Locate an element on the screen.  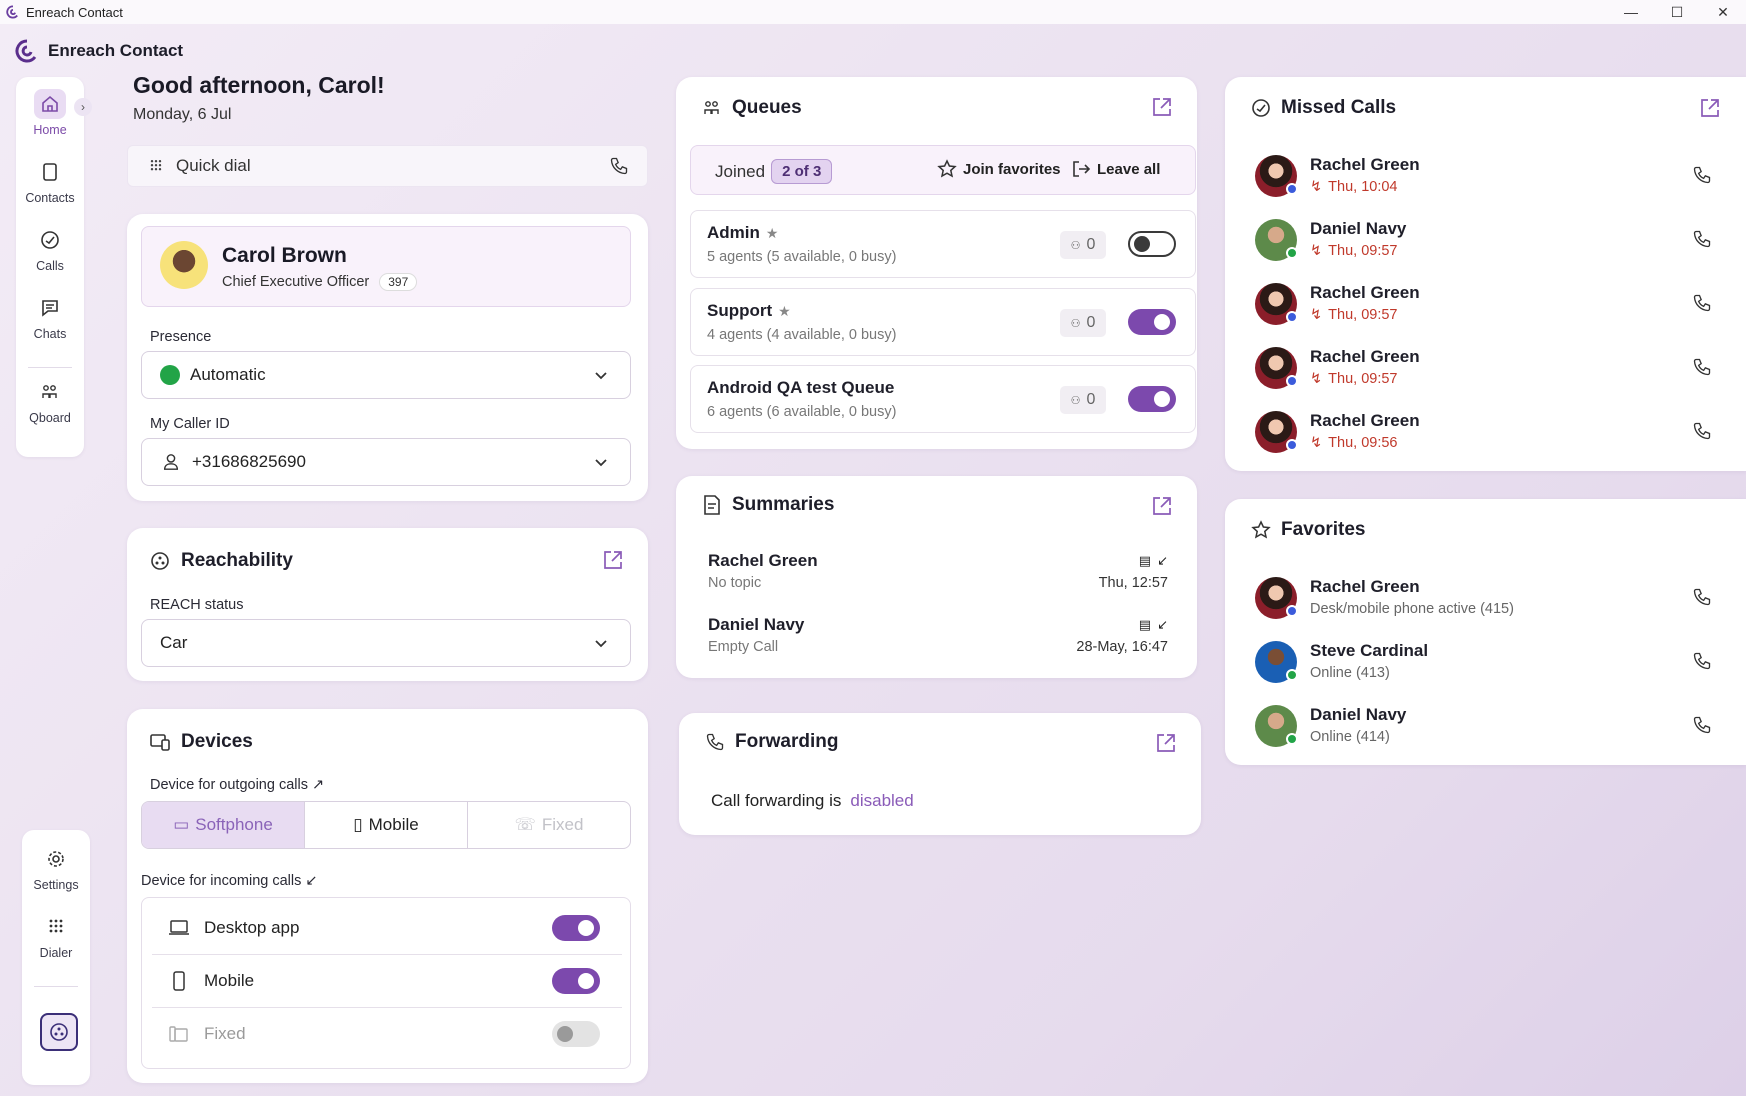
chevron-down-icon is located at coordinates (601, 644).